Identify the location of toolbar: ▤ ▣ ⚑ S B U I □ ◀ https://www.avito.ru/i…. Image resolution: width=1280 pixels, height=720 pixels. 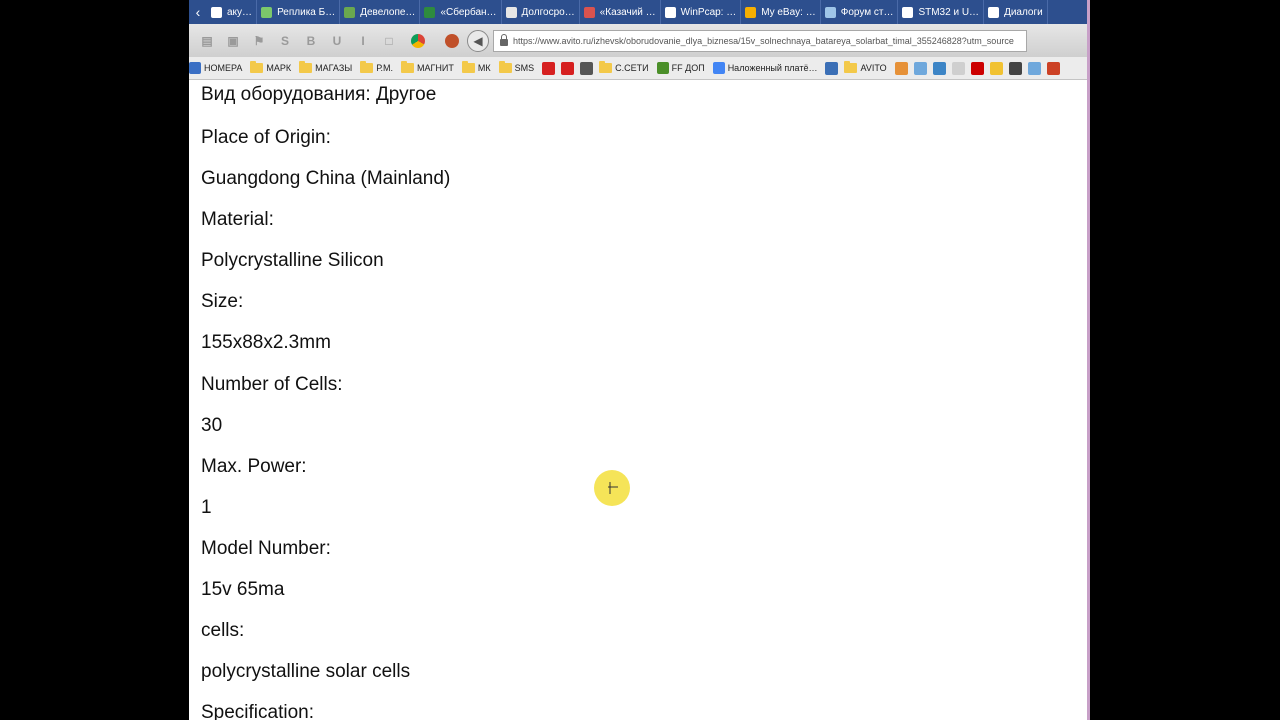
(639, 40).